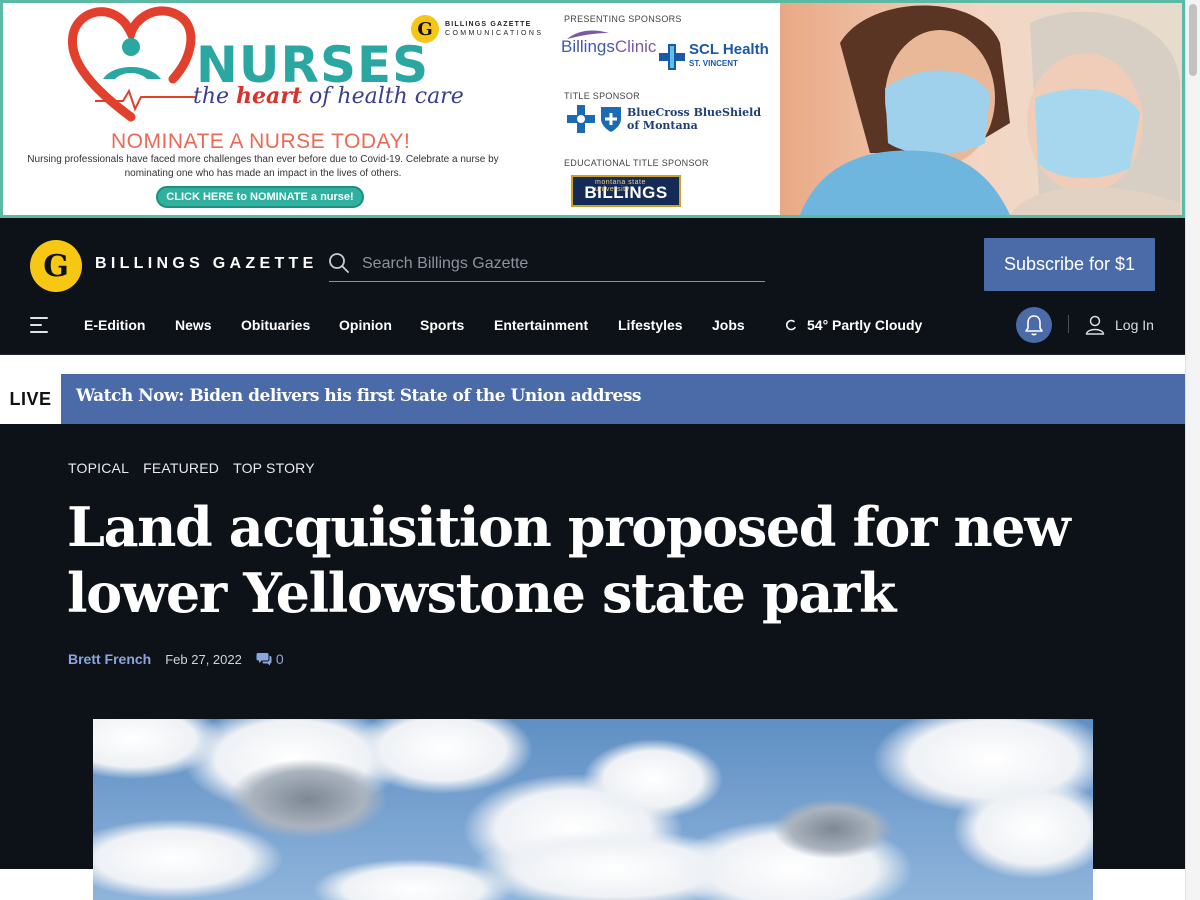 Image resolution: width=1200 pixels, height=900 pixels. Describe the element at coordinates (274, 468) in the screenshot. I see `tag-top-story: TOP STORY` at that location.